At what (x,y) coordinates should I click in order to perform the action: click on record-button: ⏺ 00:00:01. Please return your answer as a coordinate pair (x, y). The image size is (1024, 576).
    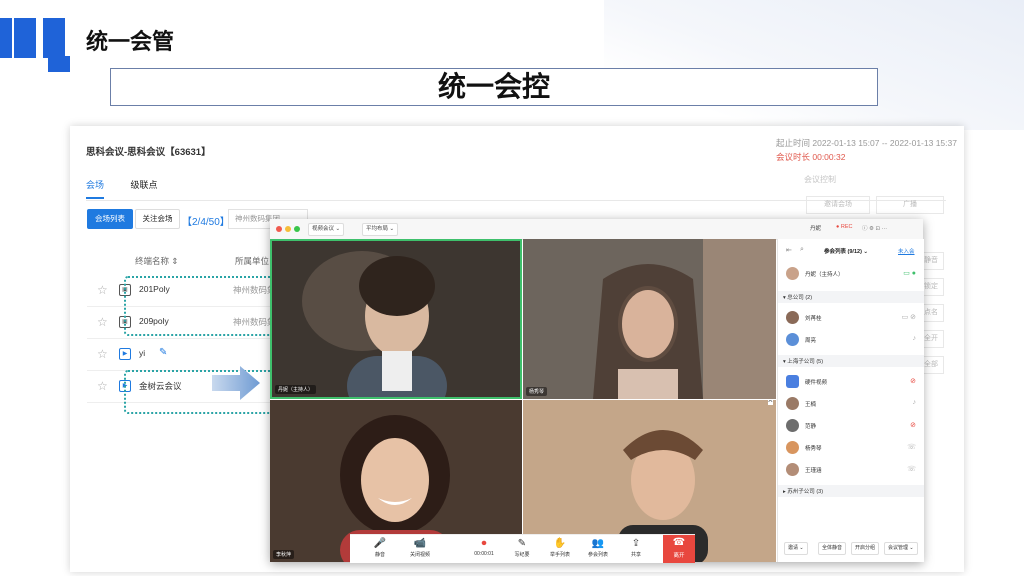
    Looking at the image, I should click on (484, 547).